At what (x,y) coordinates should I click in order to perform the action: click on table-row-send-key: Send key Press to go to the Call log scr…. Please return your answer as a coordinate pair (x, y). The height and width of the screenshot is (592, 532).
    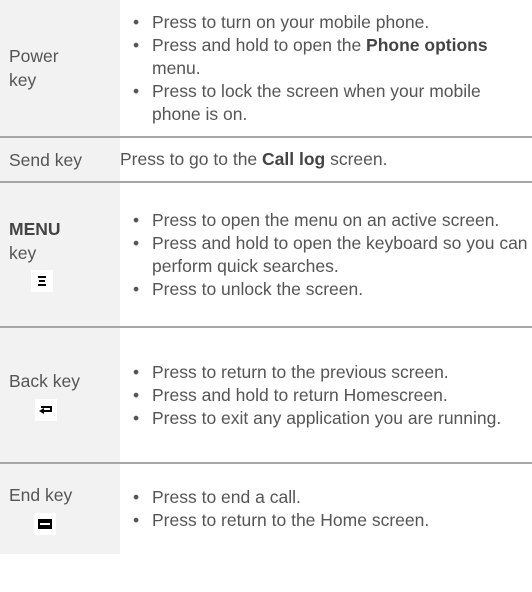
    Looking at the image, I should click on (266, 159).